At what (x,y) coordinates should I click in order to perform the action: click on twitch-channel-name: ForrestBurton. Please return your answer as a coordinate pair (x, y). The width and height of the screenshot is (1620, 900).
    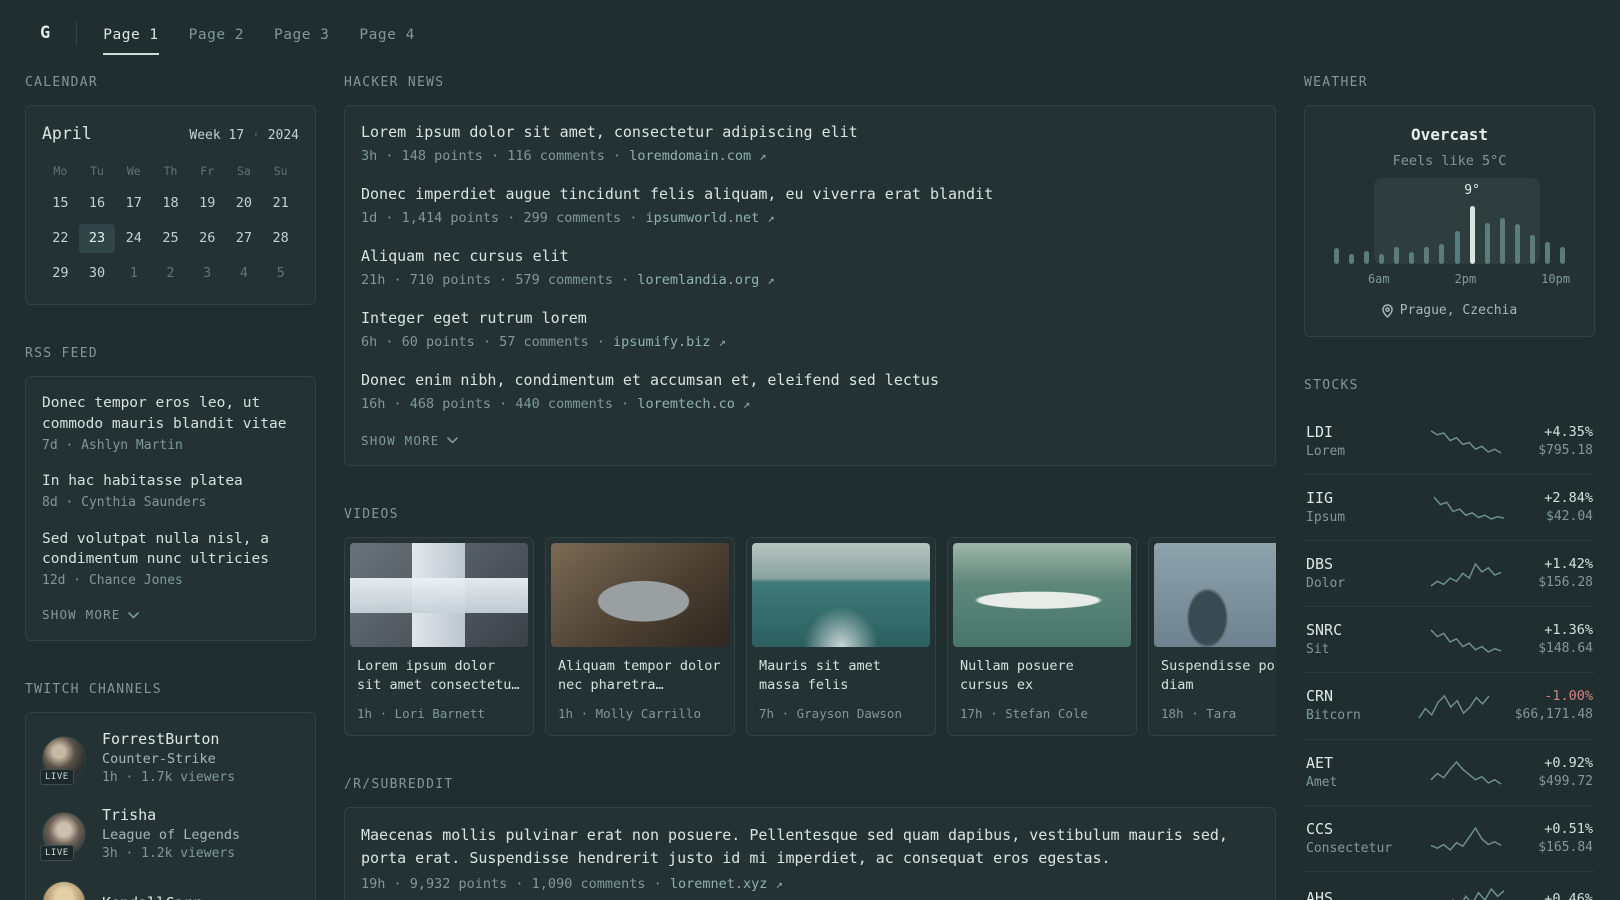
    Looking at the image, I should click on (168, 739).